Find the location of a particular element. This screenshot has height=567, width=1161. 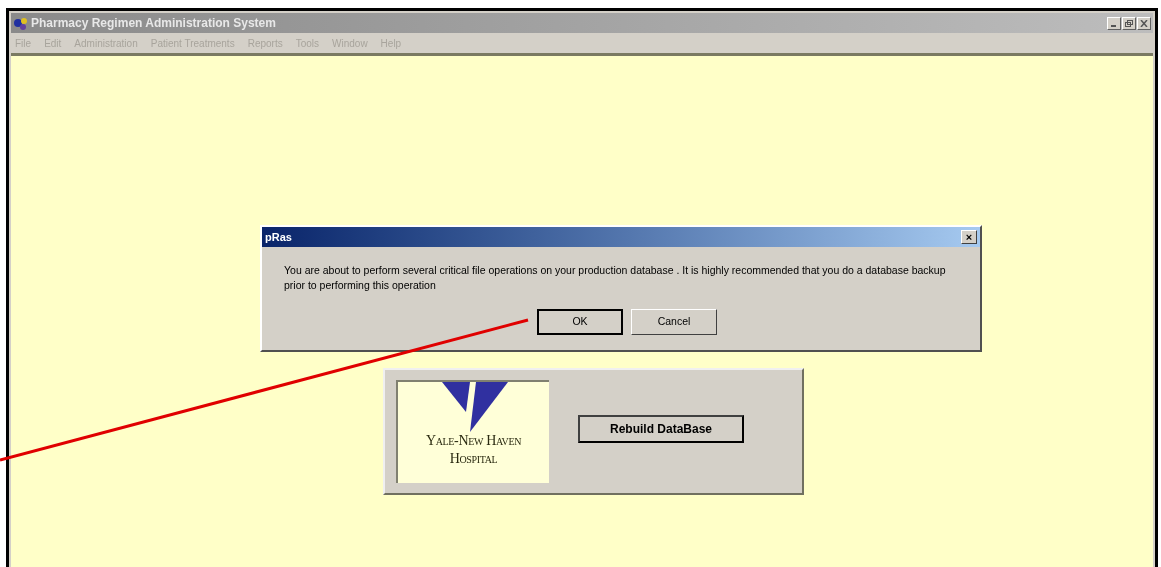

close-icon is located at coordinates (1144, 23).